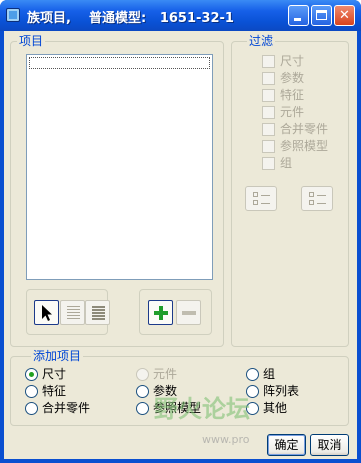 Image resolution: width=361 pixels, height=463 pixels. What do you see at coordinates (119, 63) in the screenshot?
I see `list-focus-row` at bounding box center [119, 63].